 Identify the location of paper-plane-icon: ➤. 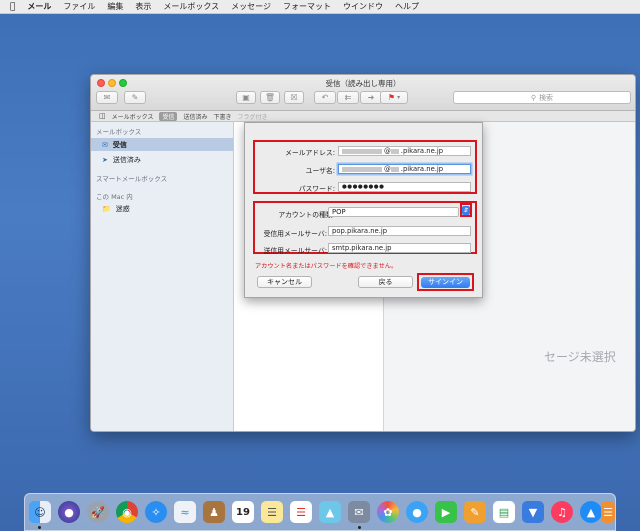
(105, 159).